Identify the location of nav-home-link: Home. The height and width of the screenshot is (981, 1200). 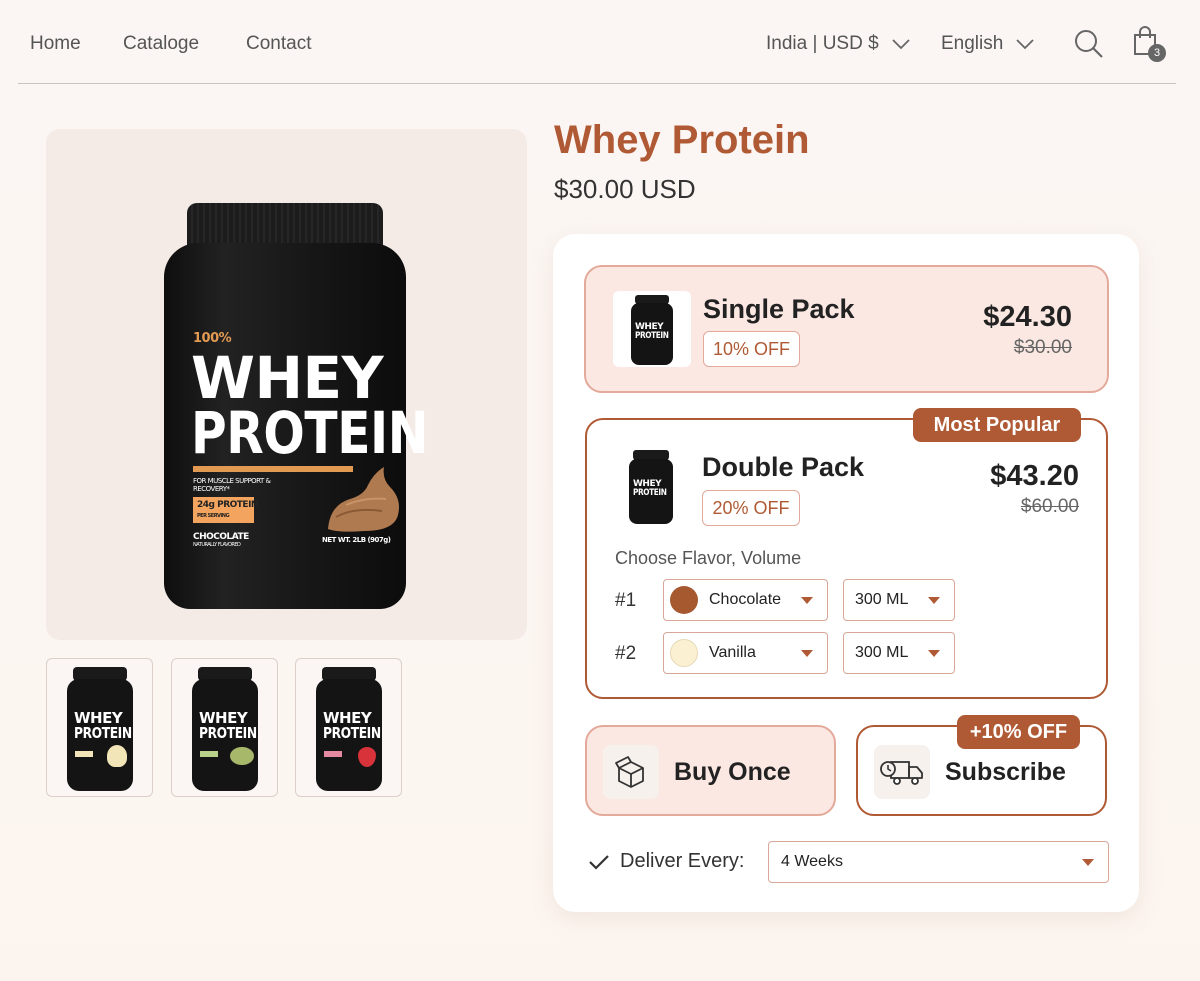
(55, 44).